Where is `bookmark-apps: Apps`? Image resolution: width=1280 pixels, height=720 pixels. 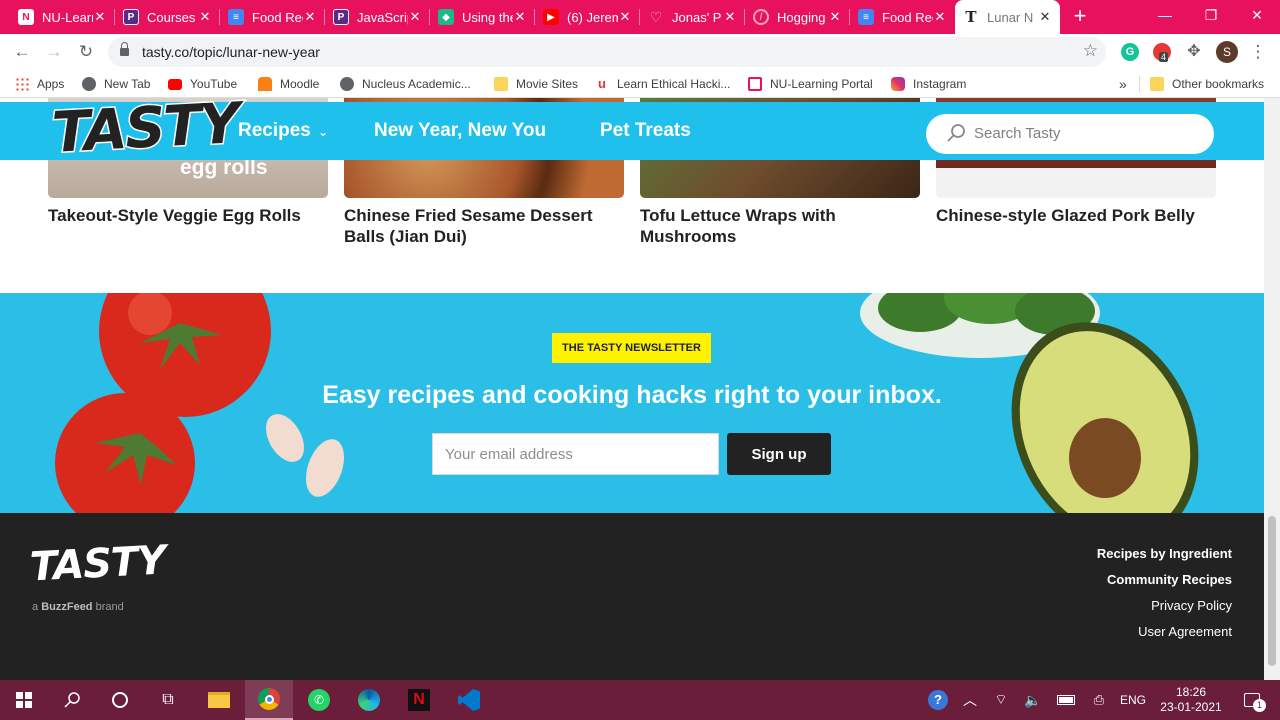
bookmark-apps: Apps is located at coordinates (39, 84).